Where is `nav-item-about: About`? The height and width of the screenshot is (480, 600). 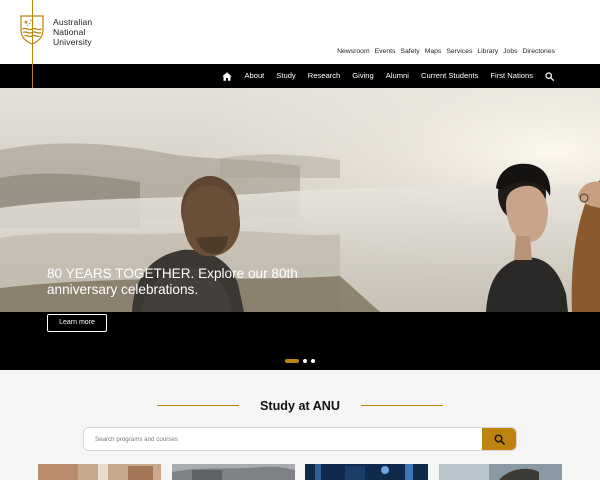
nav-item-about: About is located at coordinates (254, 76).